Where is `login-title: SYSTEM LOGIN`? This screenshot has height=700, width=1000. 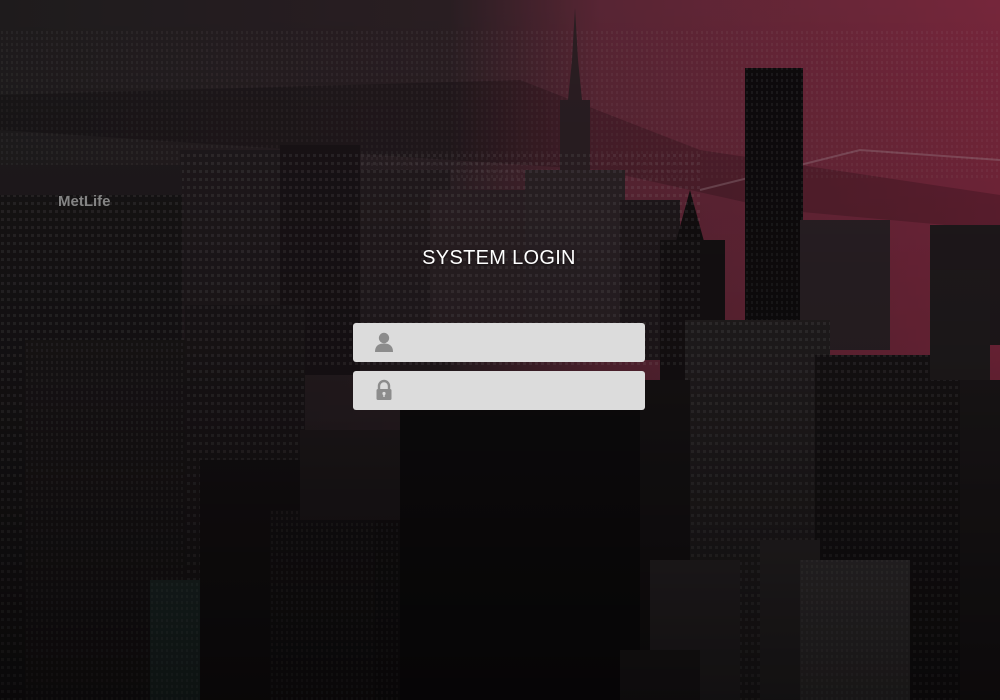
login-title: SYSTEM LOGIN is located at coordinates (499, 258).